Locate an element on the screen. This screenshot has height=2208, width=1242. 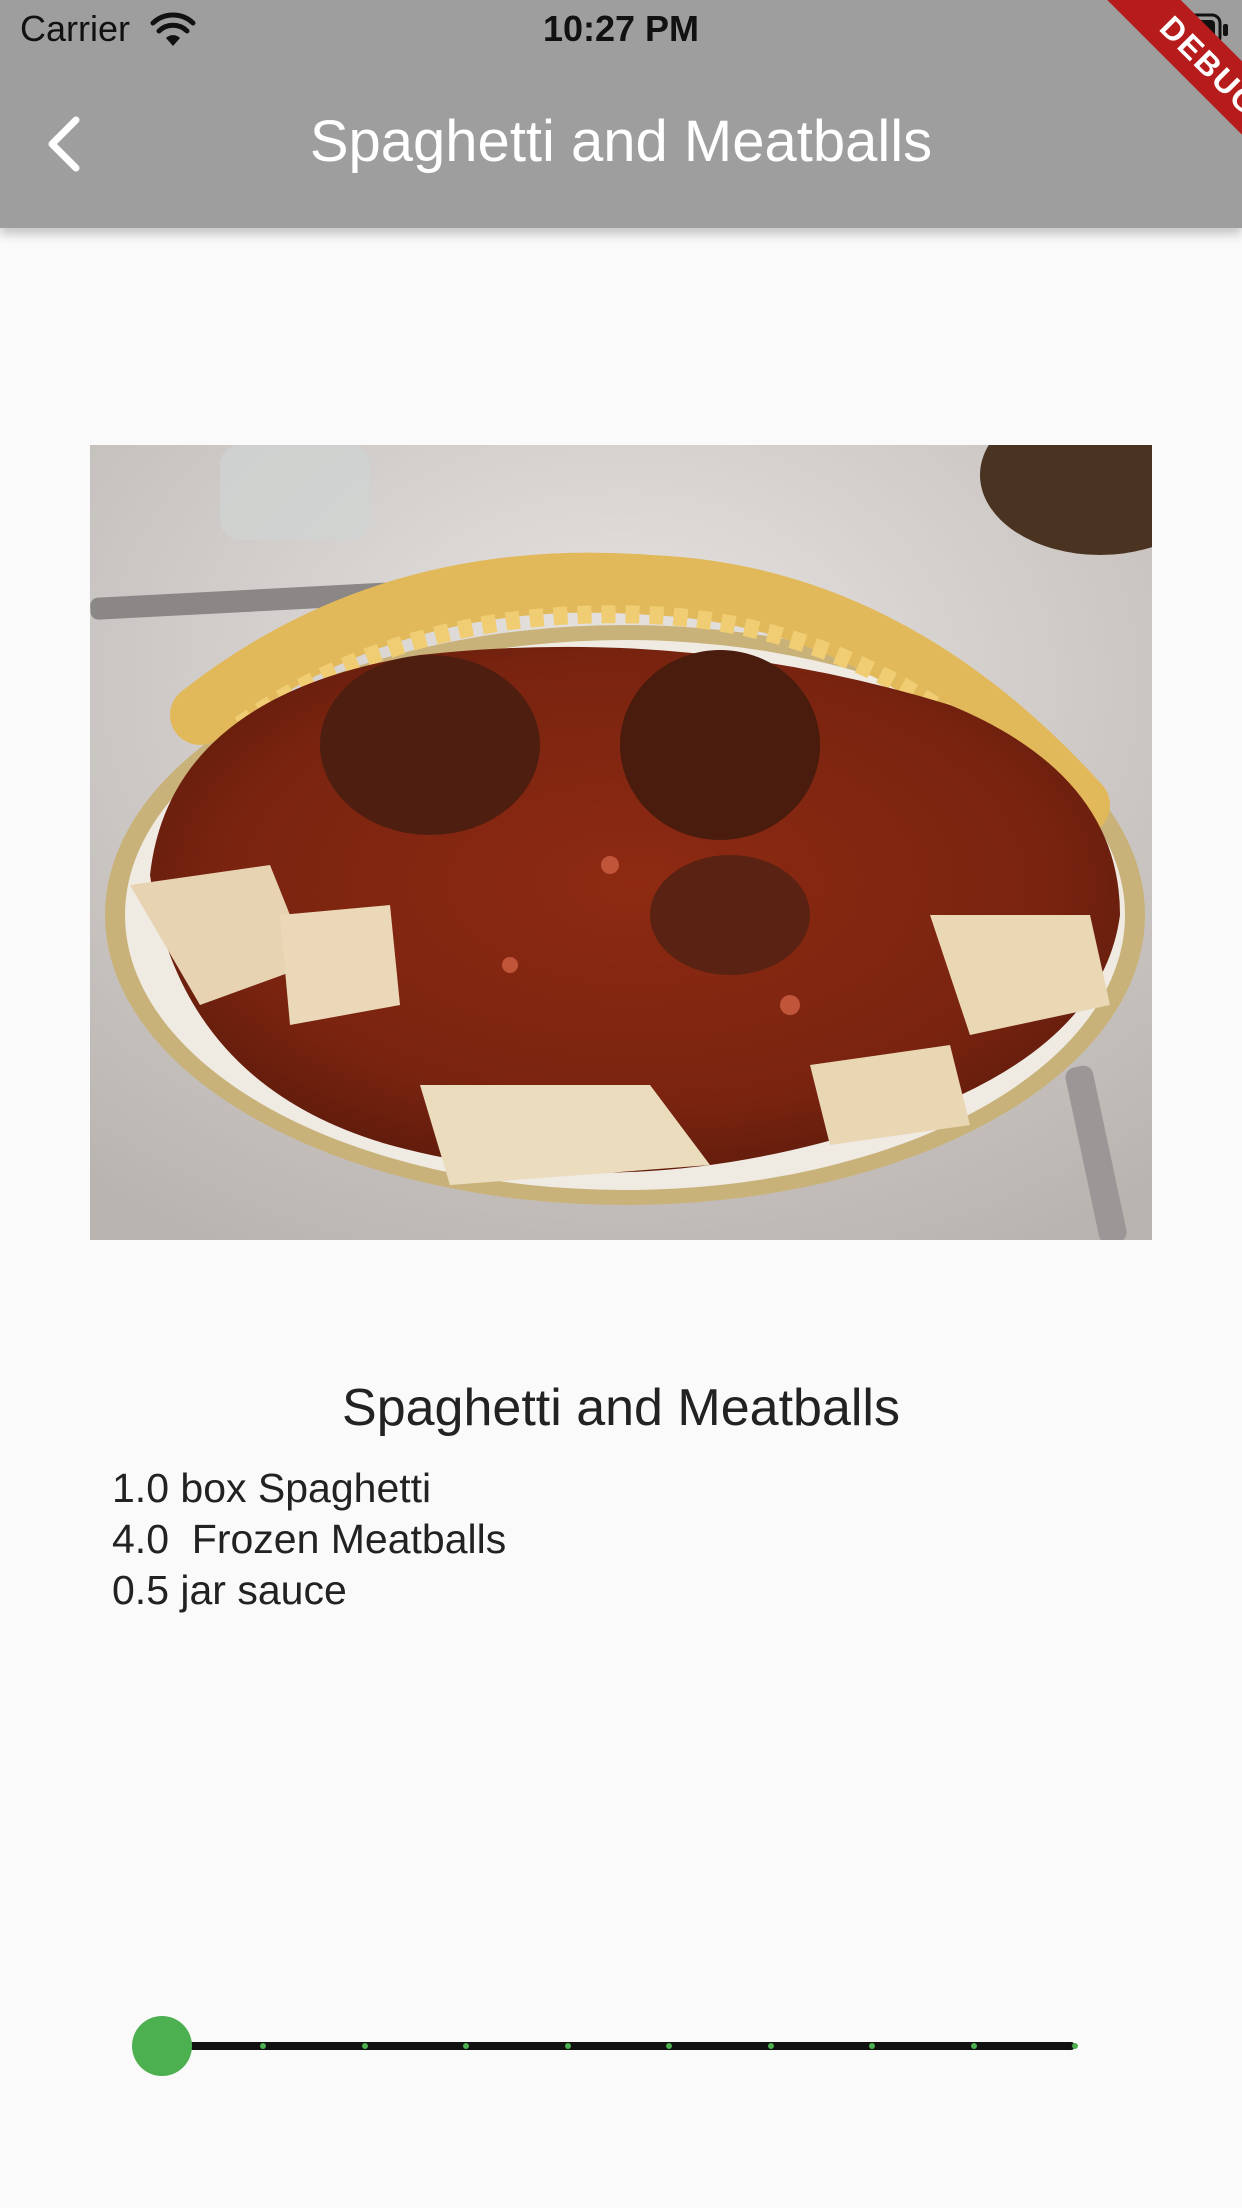
ingredient-item: 0.5 jar sauce is located at coordinates (229, 1590).